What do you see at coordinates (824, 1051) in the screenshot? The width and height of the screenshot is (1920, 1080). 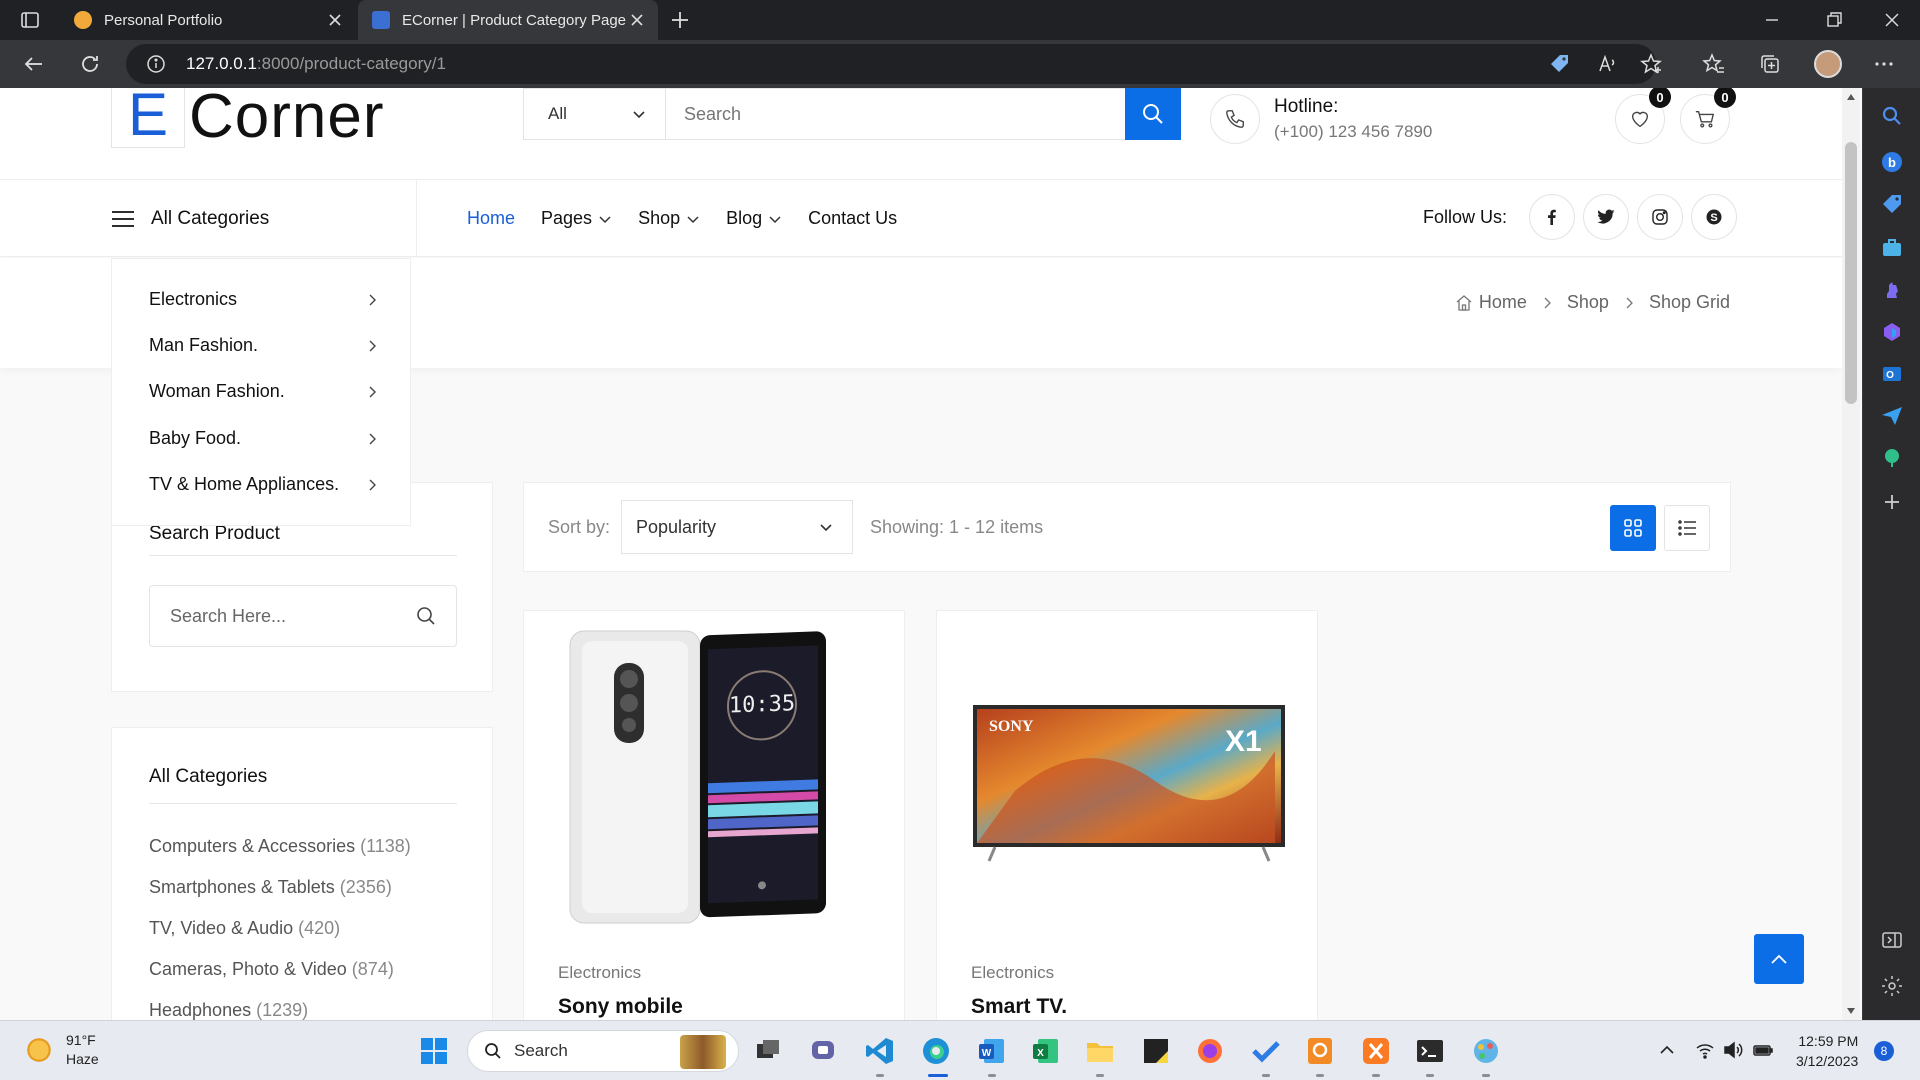 I see `teams-chat-icon` at bounding box center [824, 1051].